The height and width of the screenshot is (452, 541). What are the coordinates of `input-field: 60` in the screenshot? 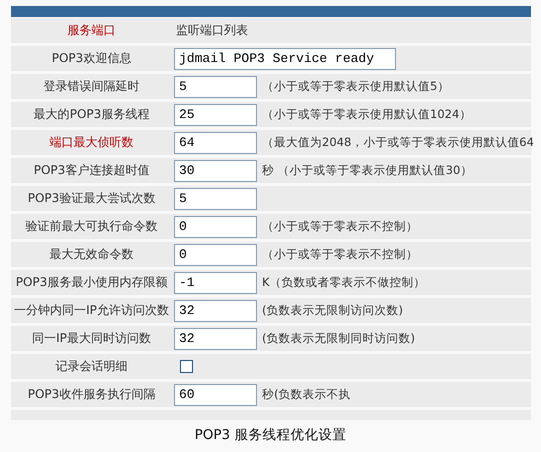 It's located at (215, 395).